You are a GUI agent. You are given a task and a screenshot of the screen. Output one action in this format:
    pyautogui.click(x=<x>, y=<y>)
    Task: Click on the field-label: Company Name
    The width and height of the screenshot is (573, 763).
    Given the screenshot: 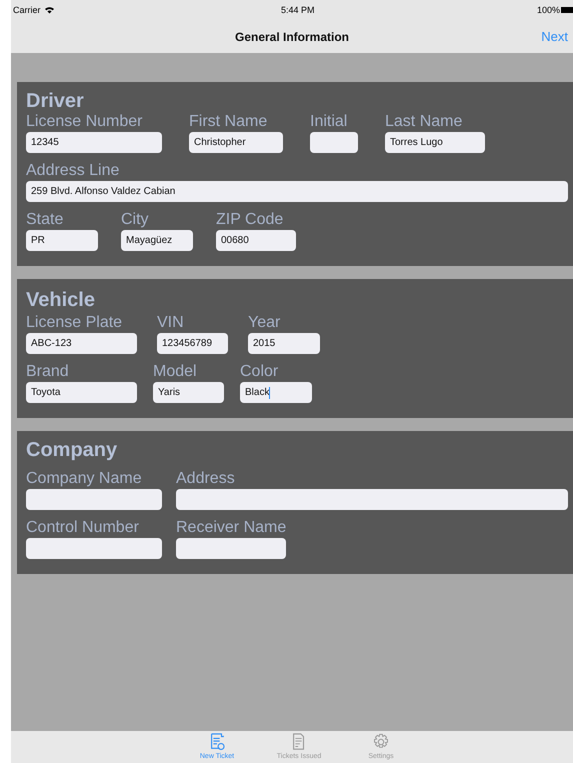 What is the action you would take?
    pyautogui.click(x=84, y=479)
    